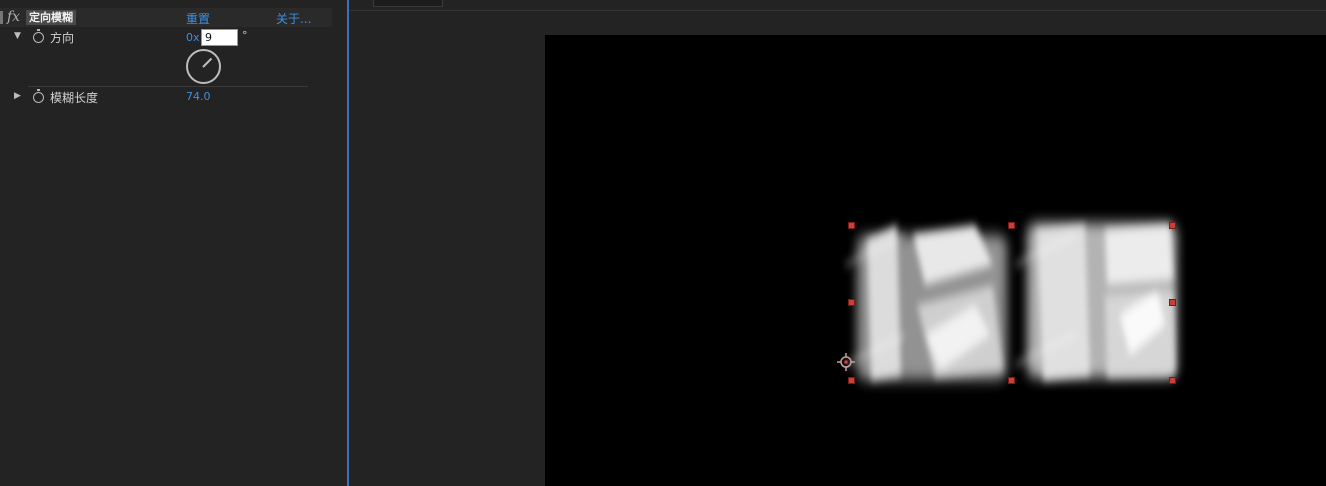  Describe the element at coordinates (62, 38) in the screenshot. I see `property-label: 方向` at that location.